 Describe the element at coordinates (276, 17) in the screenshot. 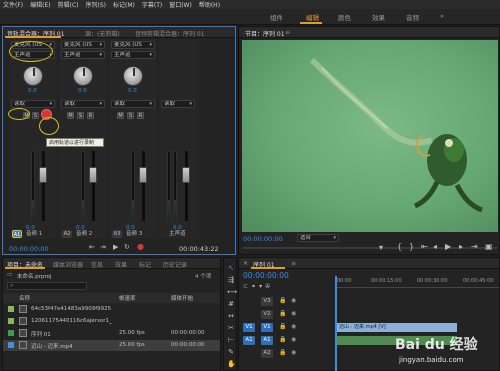

I see `workspace-tab-assembly: 组件` at that location.